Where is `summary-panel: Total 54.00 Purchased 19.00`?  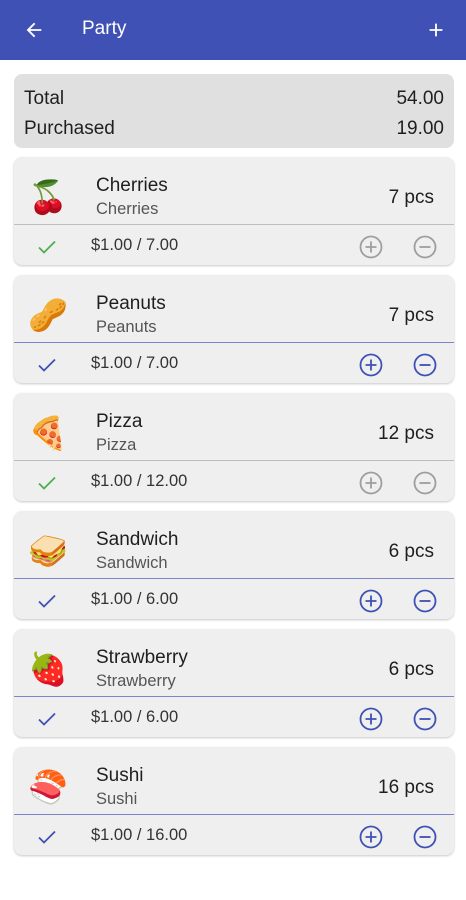
summary-panel: Total 54.00 Purchased 19.00 is located at coordinates (234, 111).